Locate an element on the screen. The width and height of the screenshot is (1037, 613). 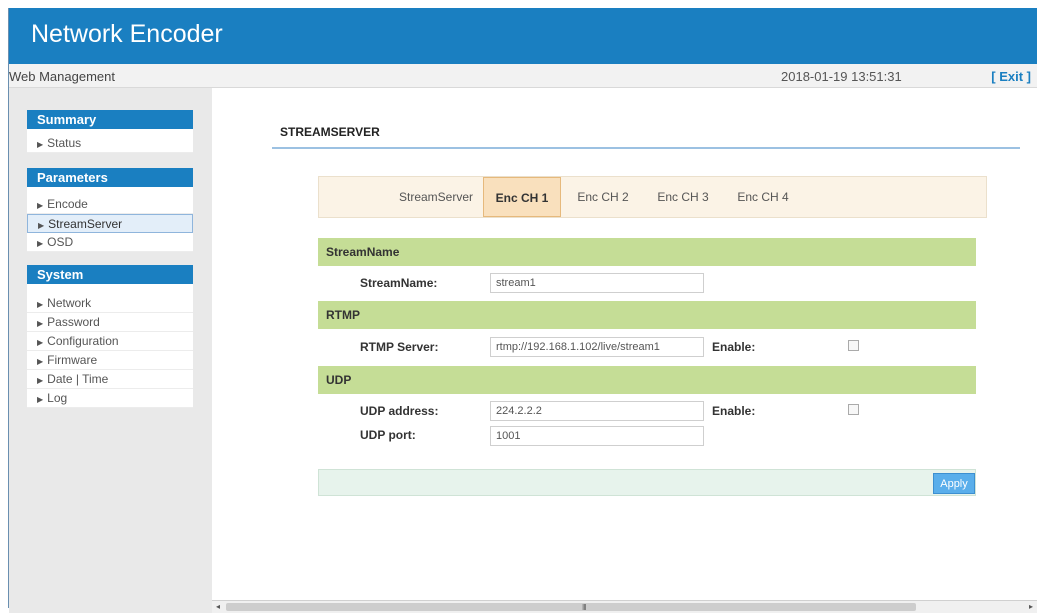
tab-enc-ch-3: Enc CH 3 is located at coordinates (683, 197).